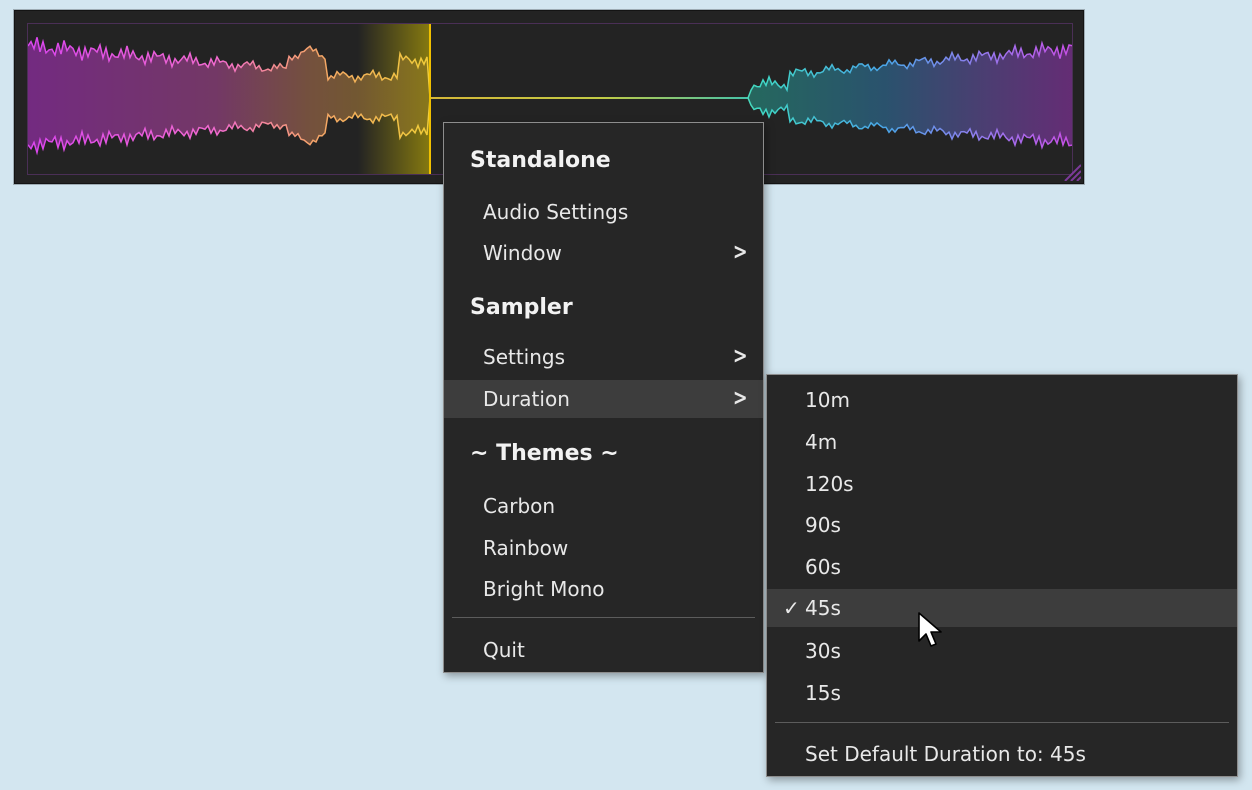  What do you see at coordinates (1002, 567) in the screenshot?
I see `duration-option-60s: 60s` at bounding box center [1002, 567].